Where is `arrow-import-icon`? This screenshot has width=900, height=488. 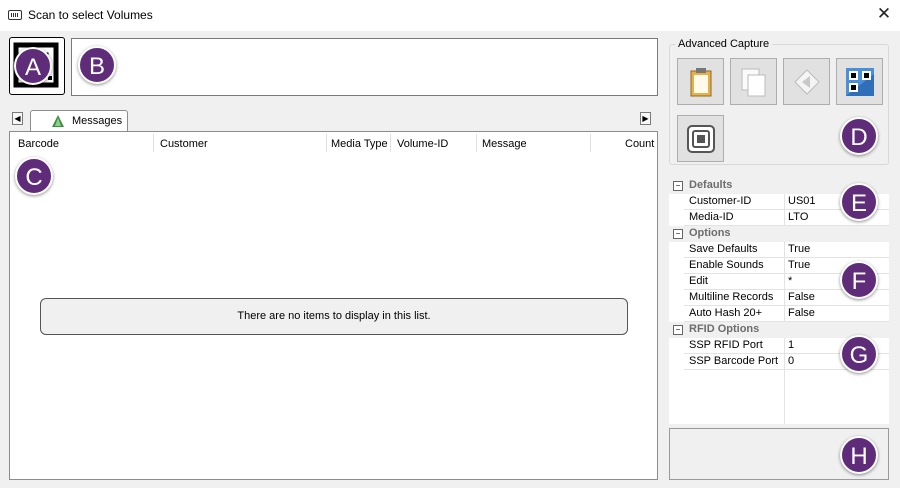 arrow-import-icon is located at coordinates (807, 82).